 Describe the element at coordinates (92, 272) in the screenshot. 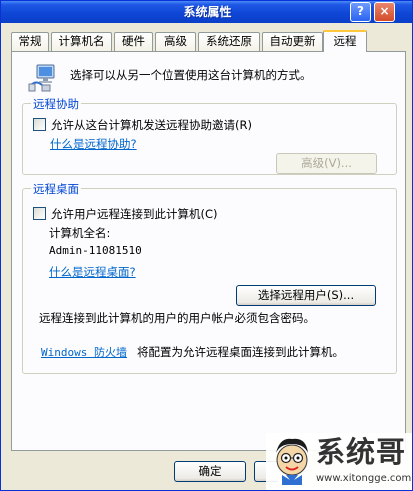

I see `remote-desktop-help-link: 什么是远程桌面?` at that location.